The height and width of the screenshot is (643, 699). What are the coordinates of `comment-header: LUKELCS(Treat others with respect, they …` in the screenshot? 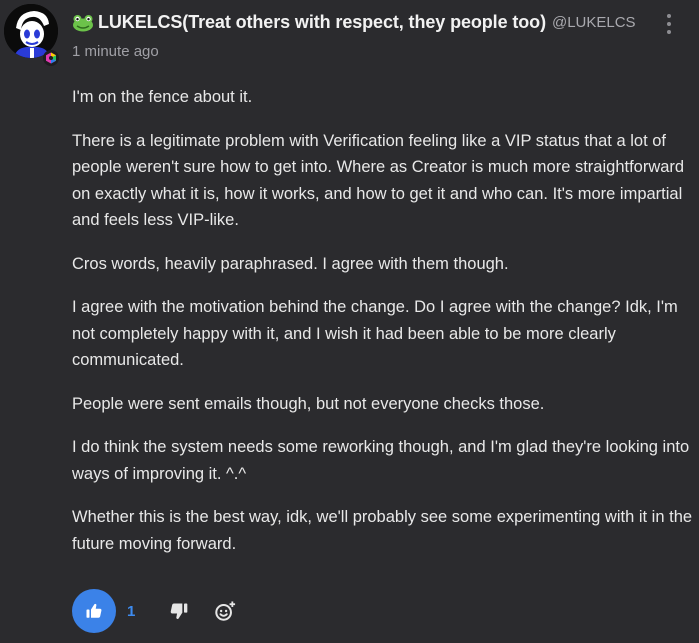 It's located at (365, 22).